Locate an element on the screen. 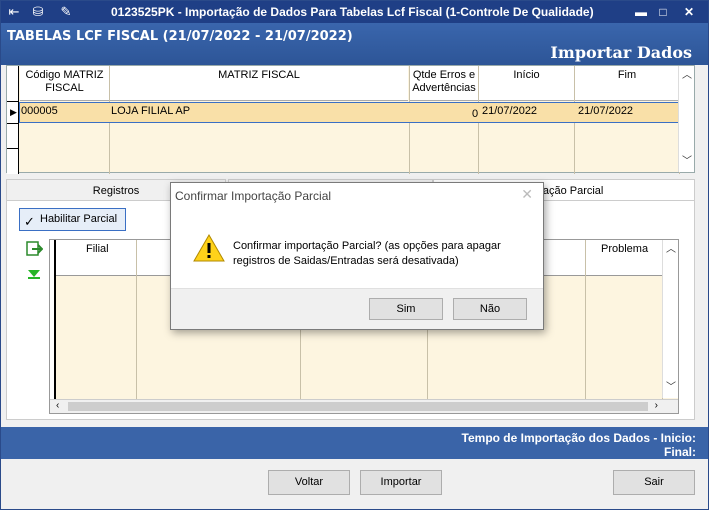 This screenshot has height=510, width=709. app-menu-icon: ⇤ is located at coordinates (14, 12).